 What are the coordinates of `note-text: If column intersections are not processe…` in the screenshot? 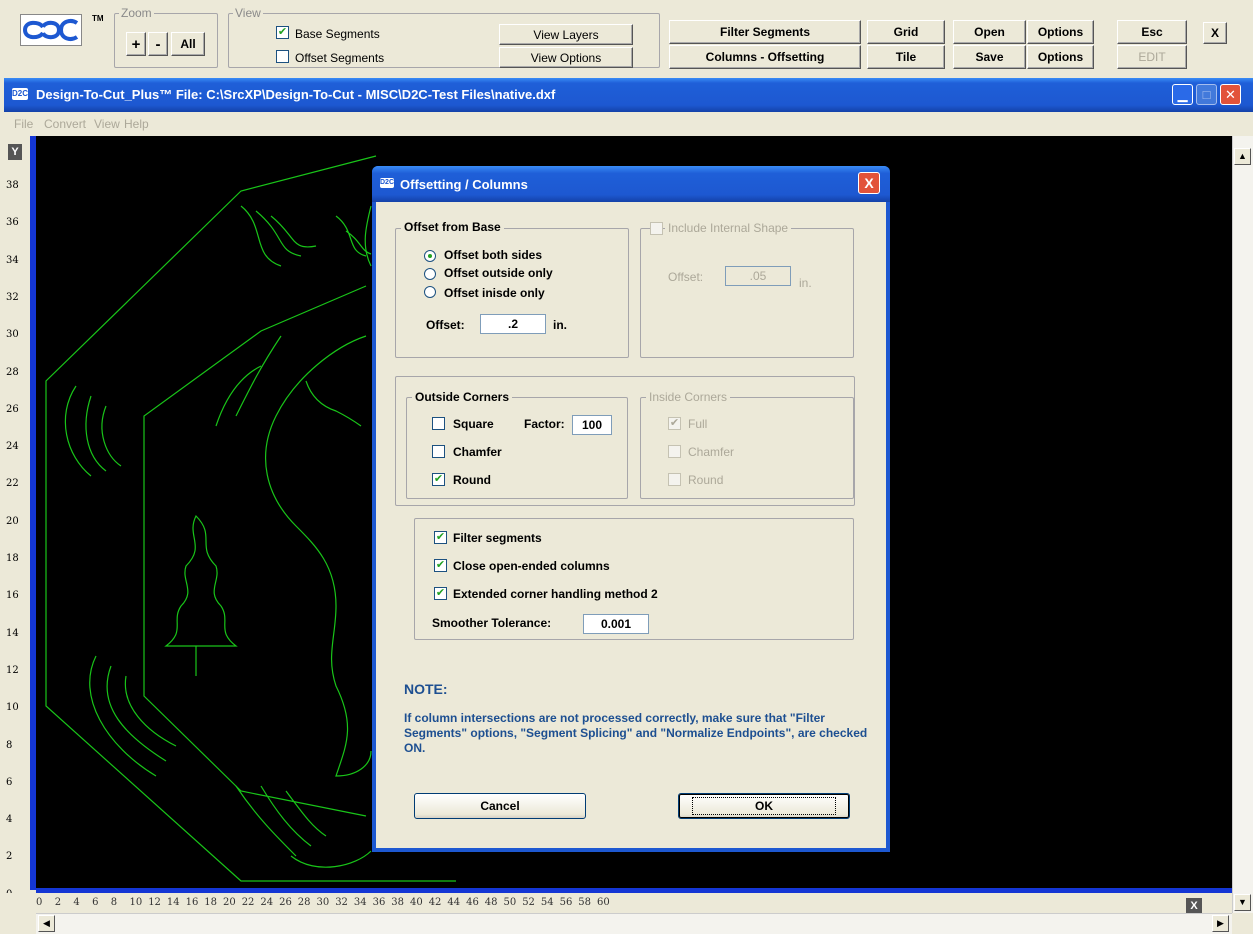 It's located at (636, 733).